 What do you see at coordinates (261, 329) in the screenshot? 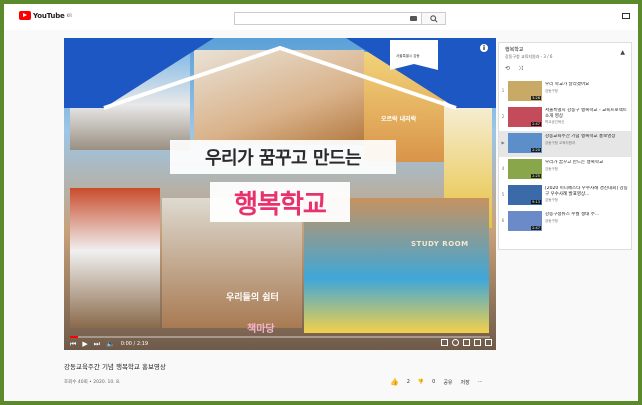
I see `yard-label: 책마당` at bounding box center [261, 329].